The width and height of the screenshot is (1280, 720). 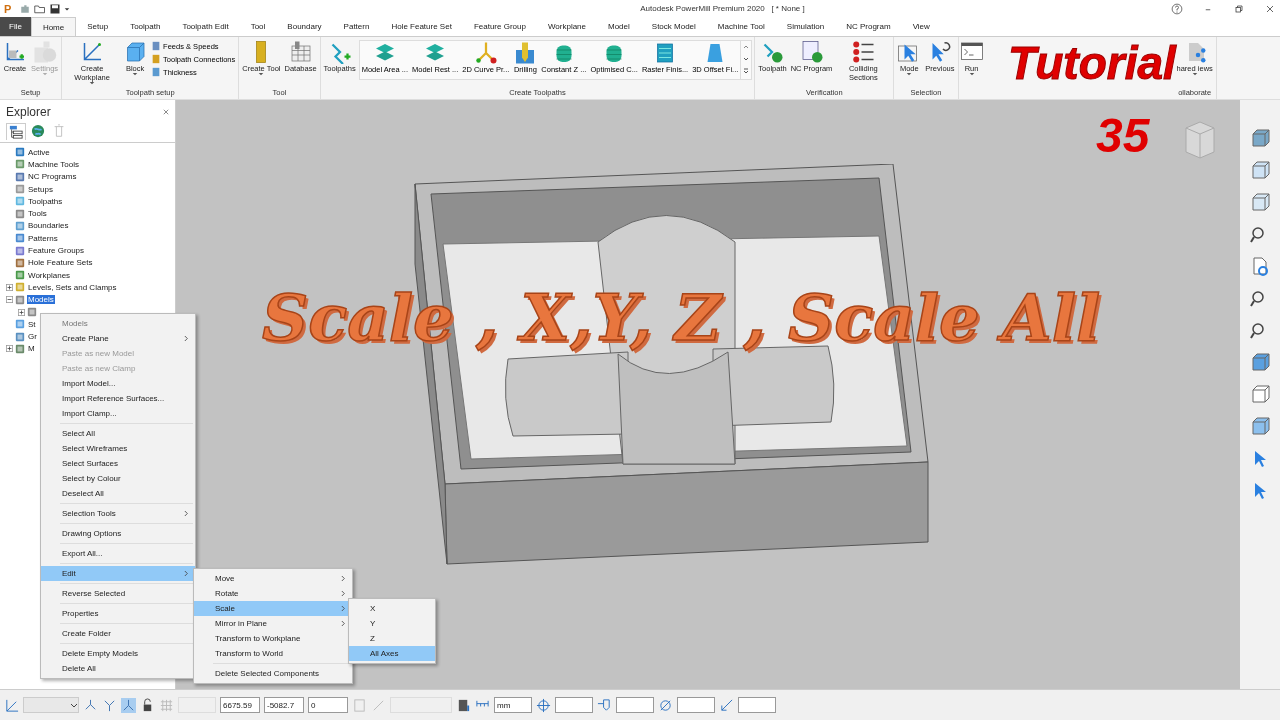 What do you see at coordinates (205, 26) in the screenshot?
I see `ribbon-tab: Toolpath Edit` at bounding box center [205, 26].